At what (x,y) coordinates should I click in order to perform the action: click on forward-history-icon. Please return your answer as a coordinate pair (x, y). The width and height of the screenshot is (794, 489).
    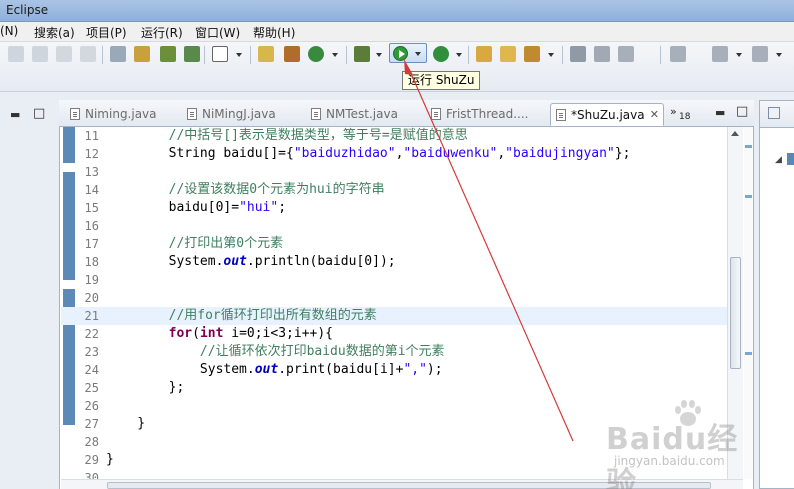
    Looking at the image, I should click on (760, 54).